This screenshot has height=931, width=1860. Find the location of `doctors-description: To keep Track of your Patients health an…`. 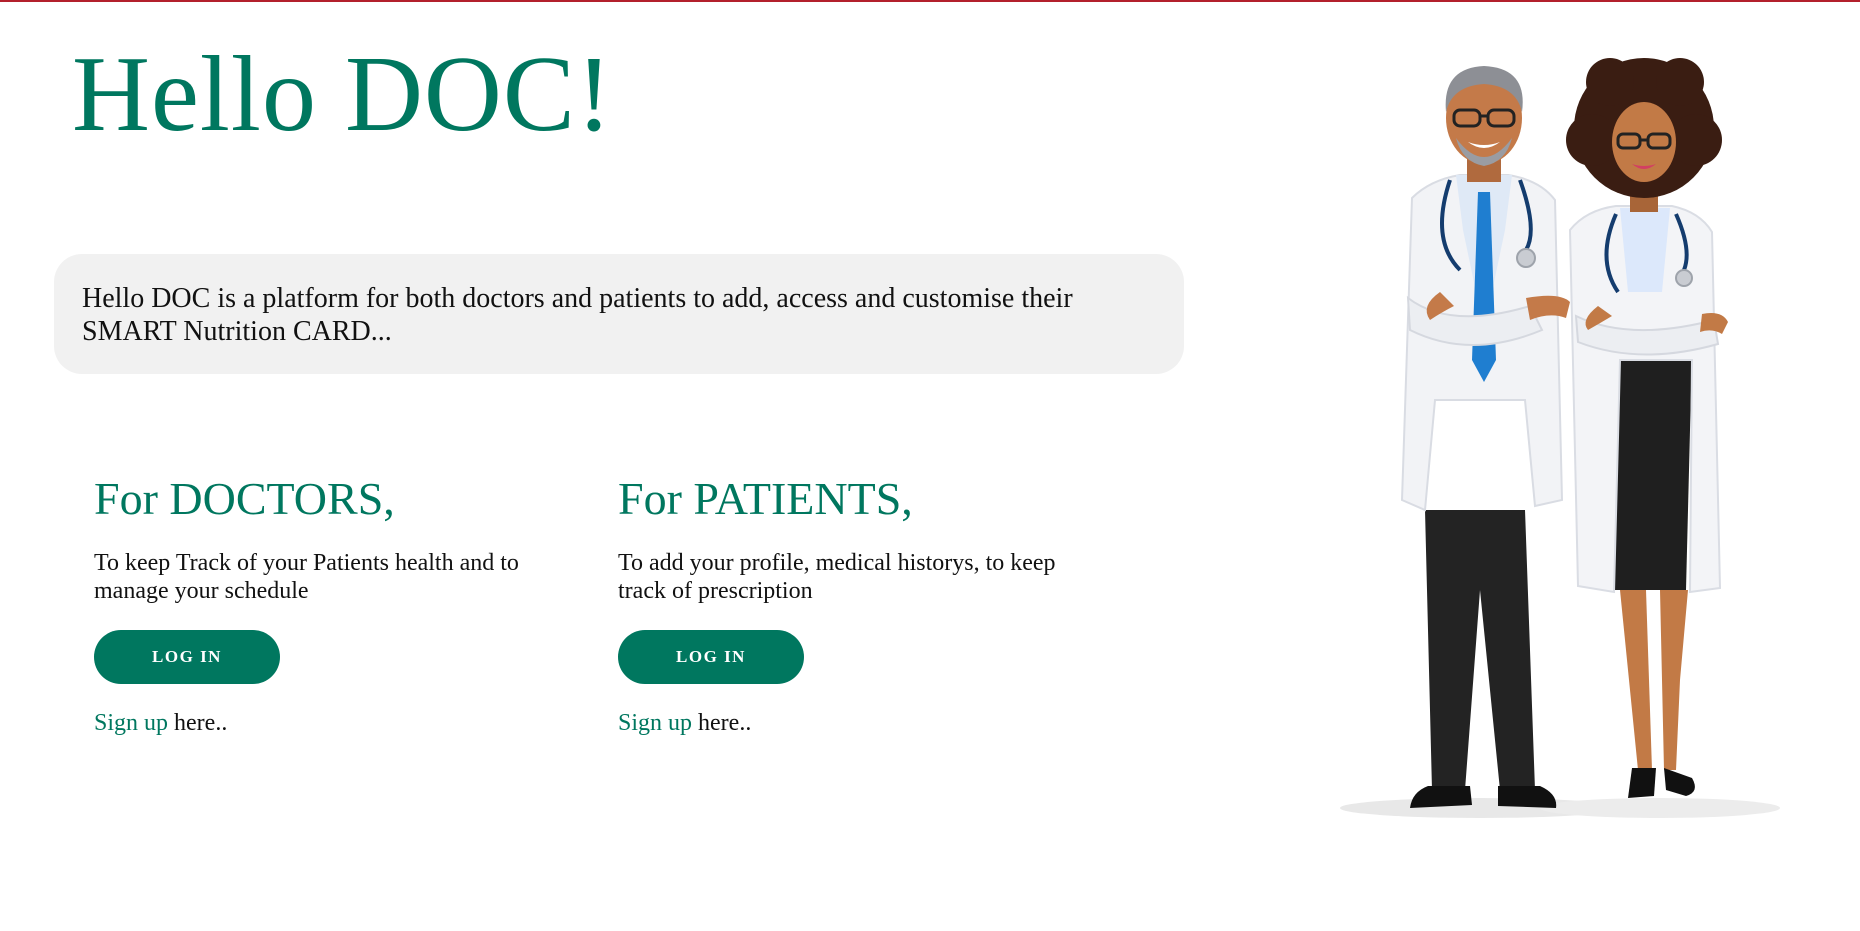

doctors-description: To keep Track of your Patients health an… is located at coordinates (306, 576).